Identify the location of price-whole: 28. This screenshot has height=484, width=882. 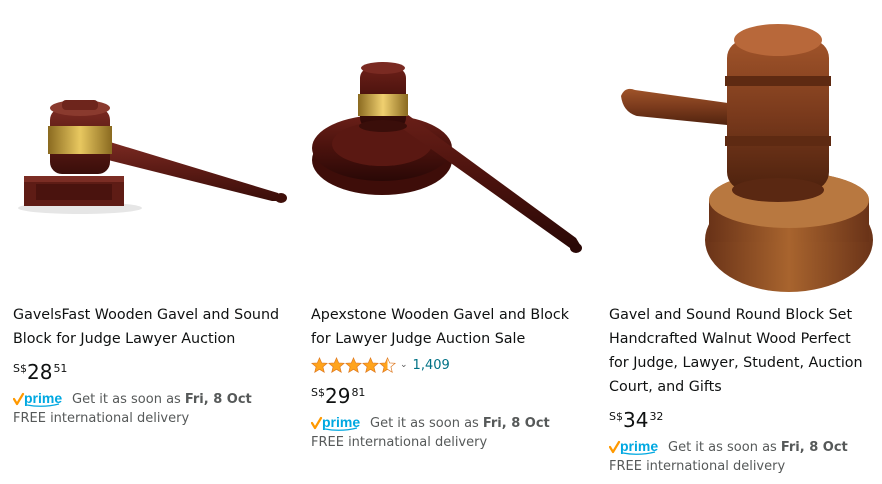
(39, 372).